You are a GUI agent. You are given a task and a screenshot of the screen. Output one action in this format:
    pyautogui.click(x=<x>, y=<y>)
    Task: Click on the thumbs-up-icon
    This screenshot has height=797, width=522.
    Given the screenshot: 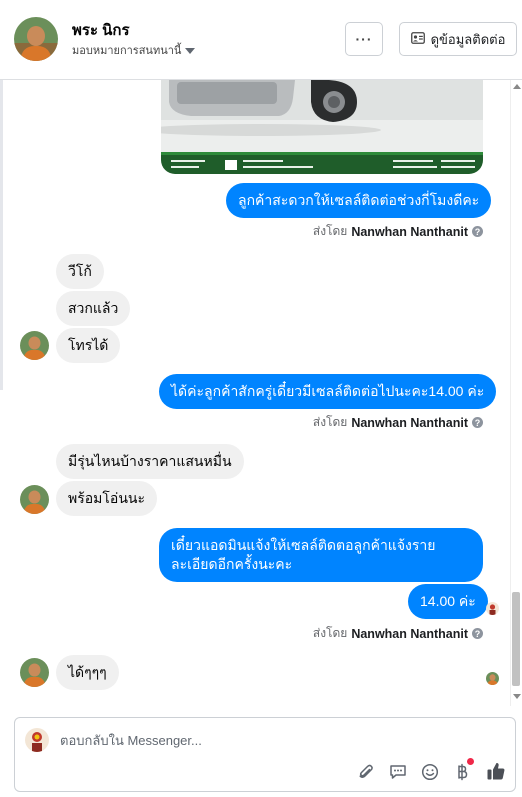 What is the action you would take?
    pyautogui.click(x=496, y=771)
    